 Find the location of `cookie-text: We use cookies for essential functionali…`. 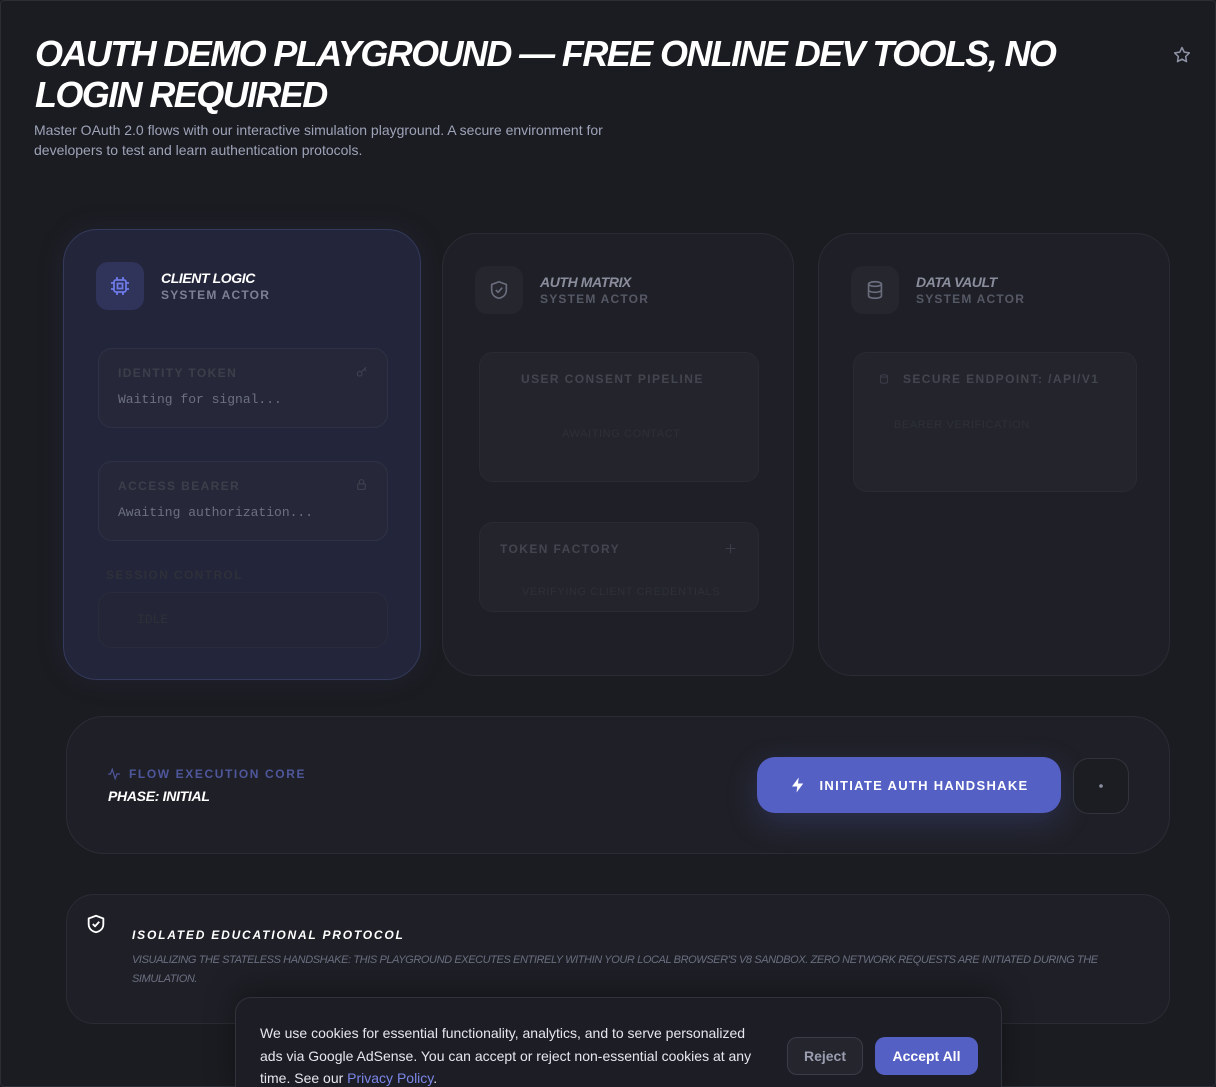

cookie-text: We use cookies for essential functionali… is located at coordinates (506, 1055).